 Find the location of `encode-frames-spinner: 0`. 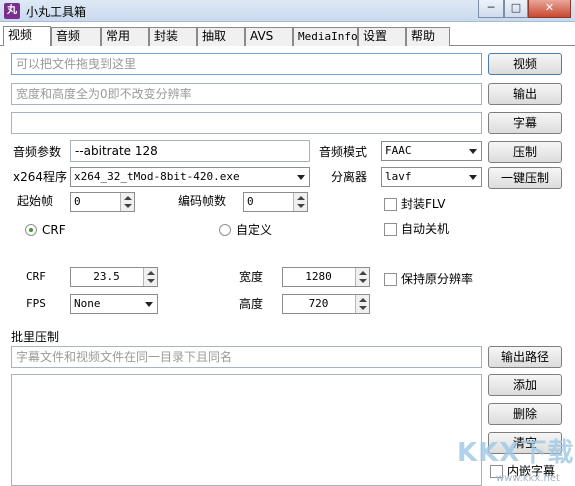

encode-frames-spinner: 0 is located at coordinates (275, 202).